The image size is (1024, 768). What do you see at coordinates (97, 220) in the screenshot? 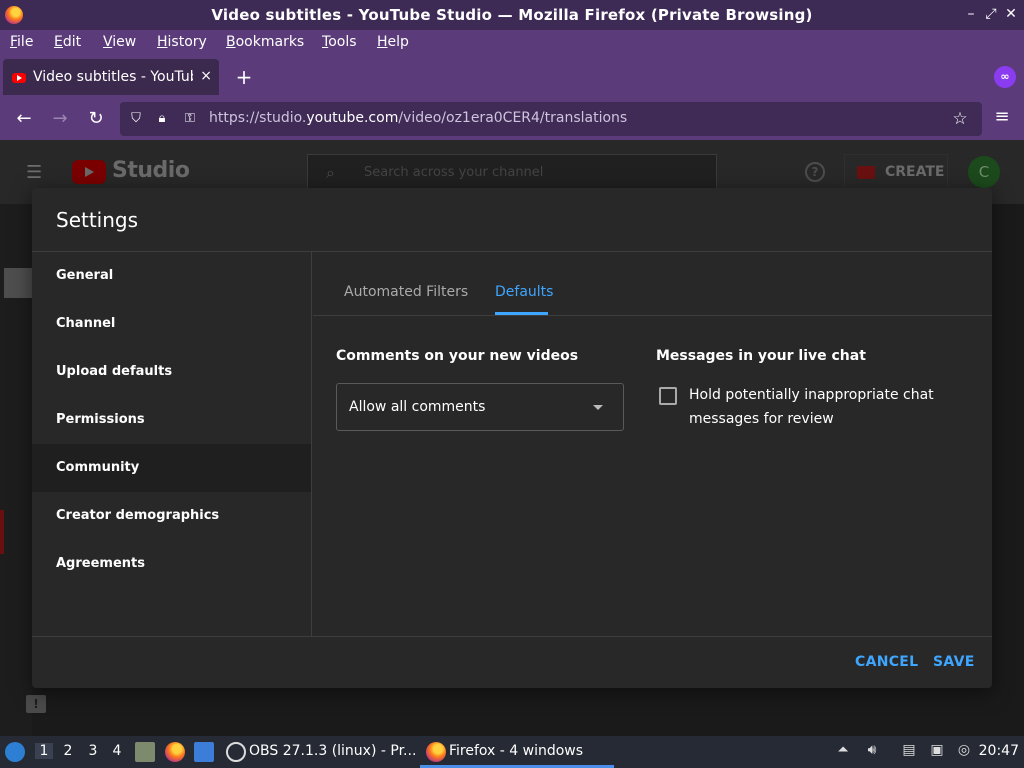
I see `dialog-title: Settings` at bounding box center [97, 220].